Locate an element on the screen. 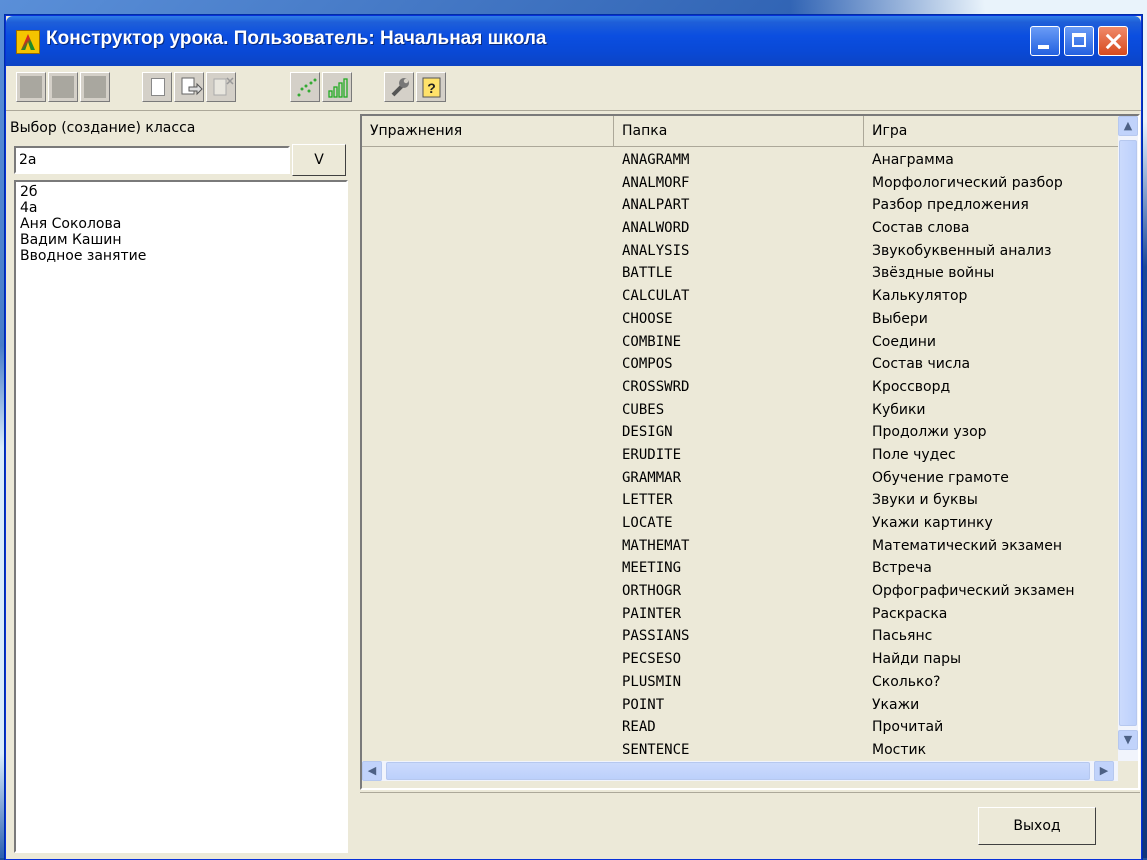 The width and height of the screenshot is (1147, 860). class-label: Выбор (создание) класса is located at coordinates (103, 128).